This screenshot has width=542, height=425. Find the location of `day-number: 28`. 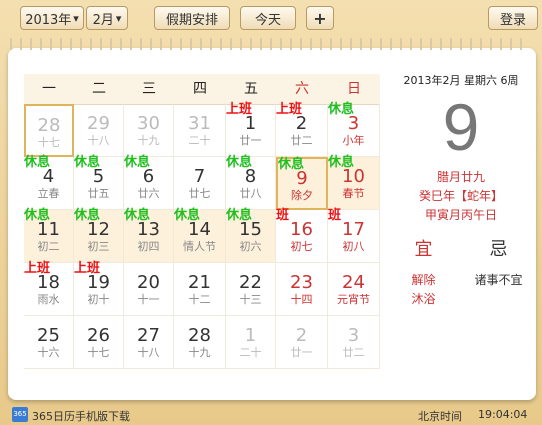

day-number: 28 is located at coordinates (199, 335).